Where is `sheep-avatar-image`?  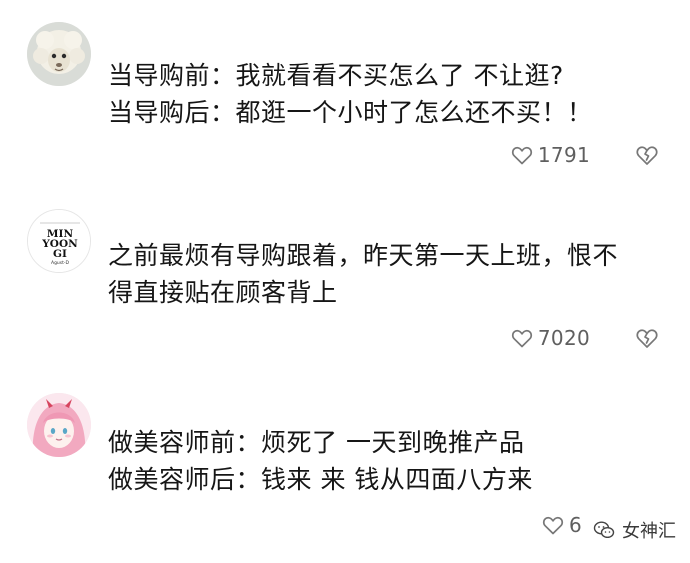 sheep-avatar-image is located at coordinates (59, 54).